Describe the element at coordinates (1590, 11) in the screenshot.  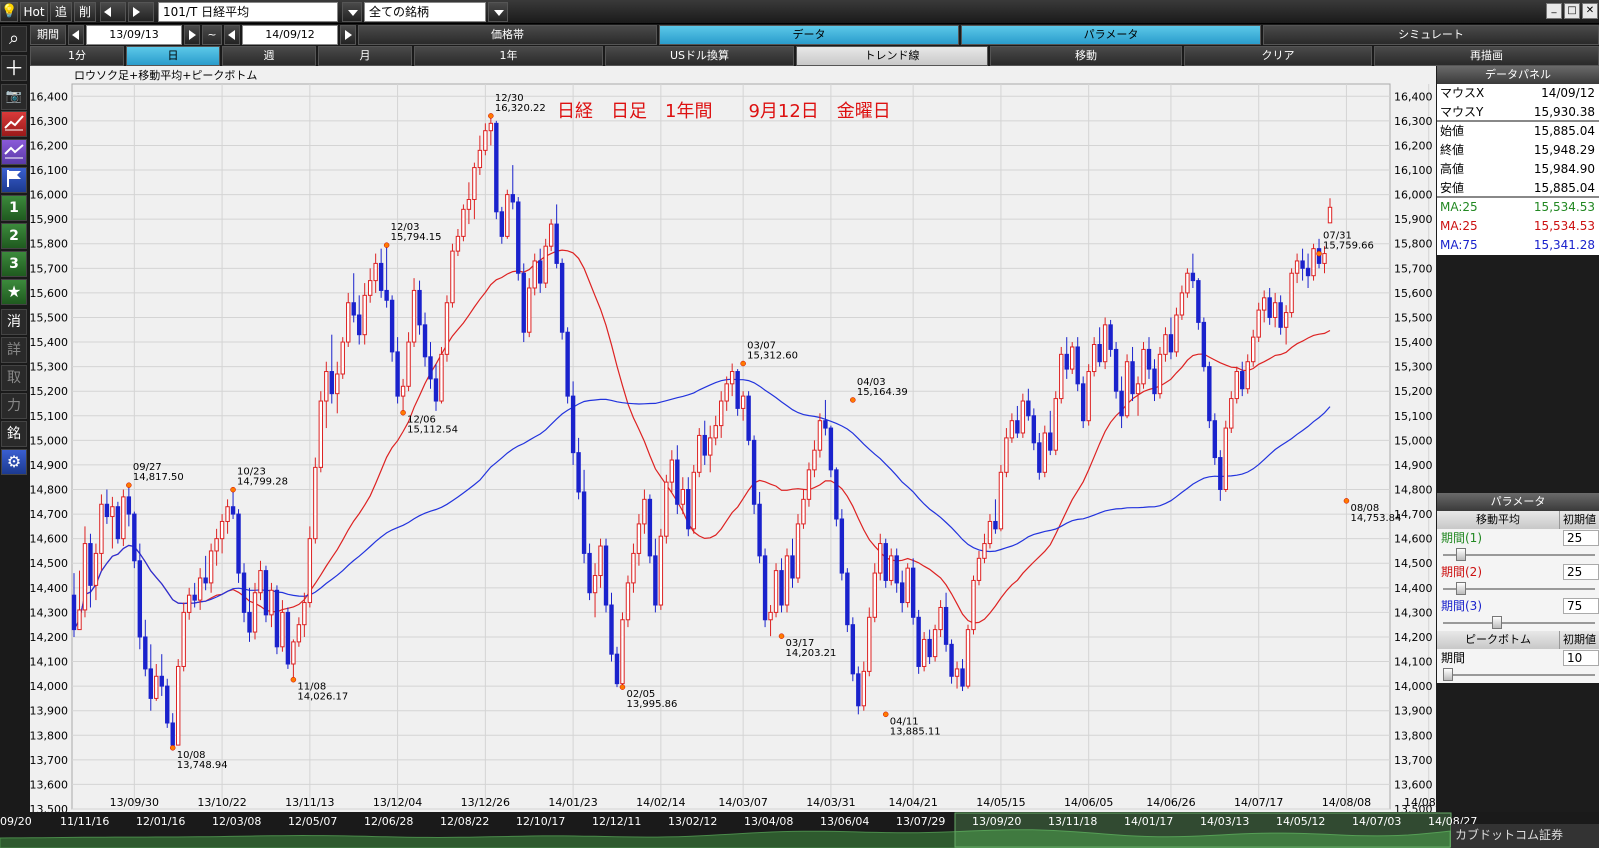
I see `close-icon: ✕` at that location.